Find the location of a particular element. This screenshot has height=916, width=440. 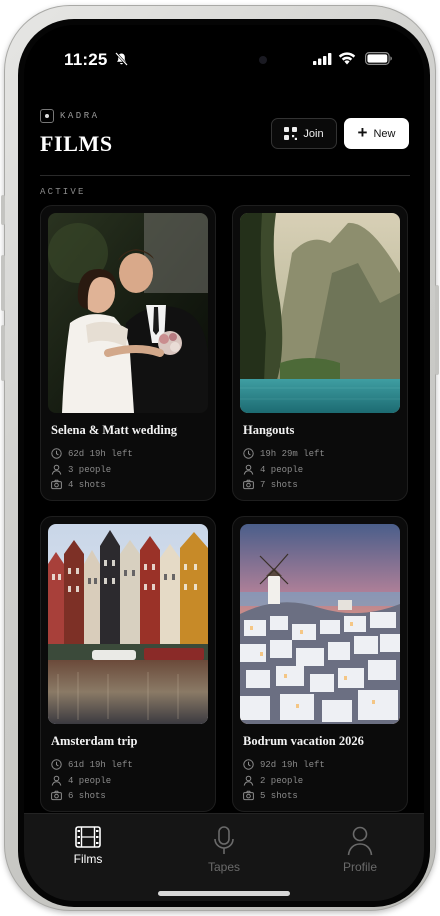

film-time-left: 92d 19h left is located at coordinates (284, 764).